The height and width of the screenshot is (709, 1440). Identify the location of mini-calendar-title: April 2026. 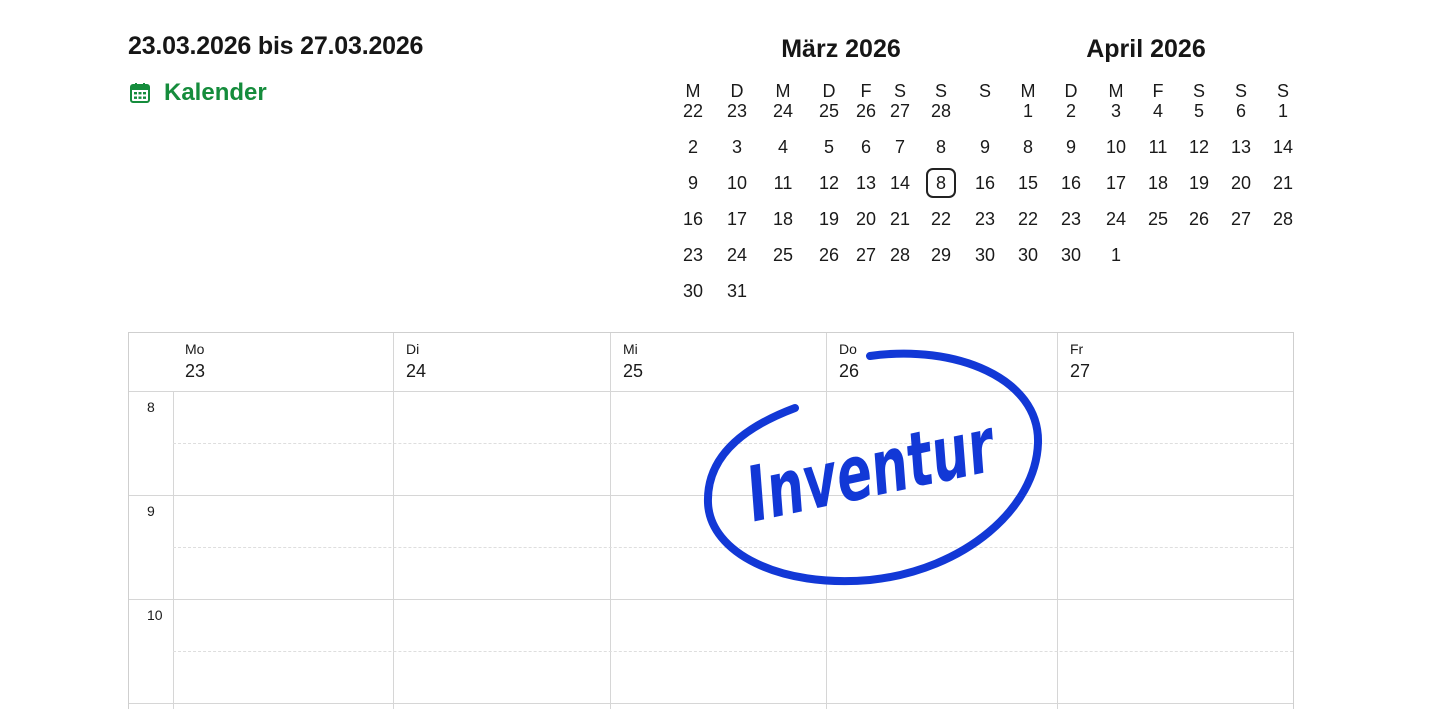
(1146, 49).